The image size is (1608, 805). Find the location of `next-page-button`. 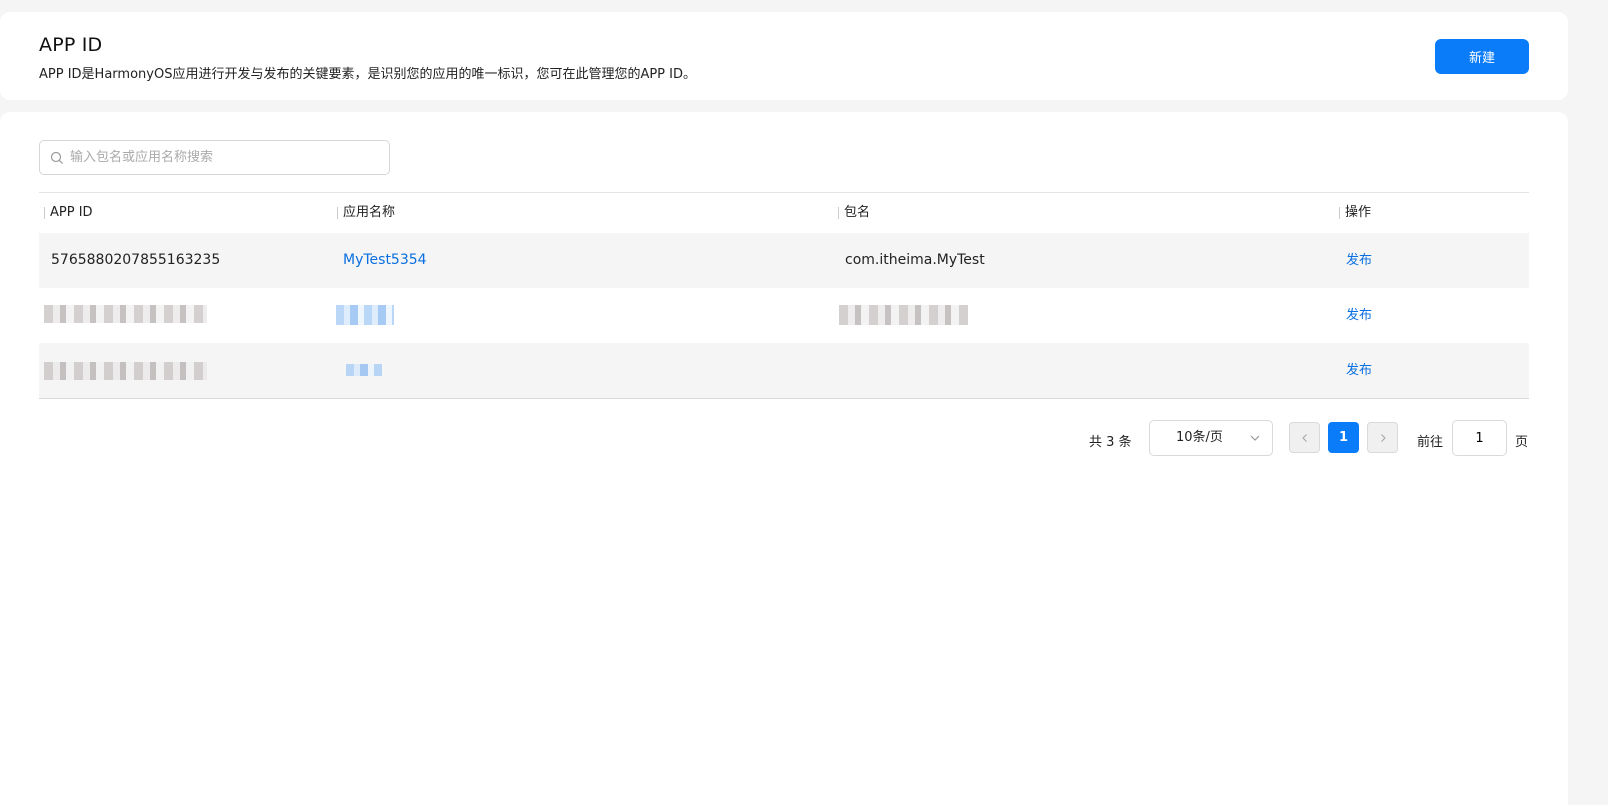

next-page-button is located at coordinates (1382, 437).